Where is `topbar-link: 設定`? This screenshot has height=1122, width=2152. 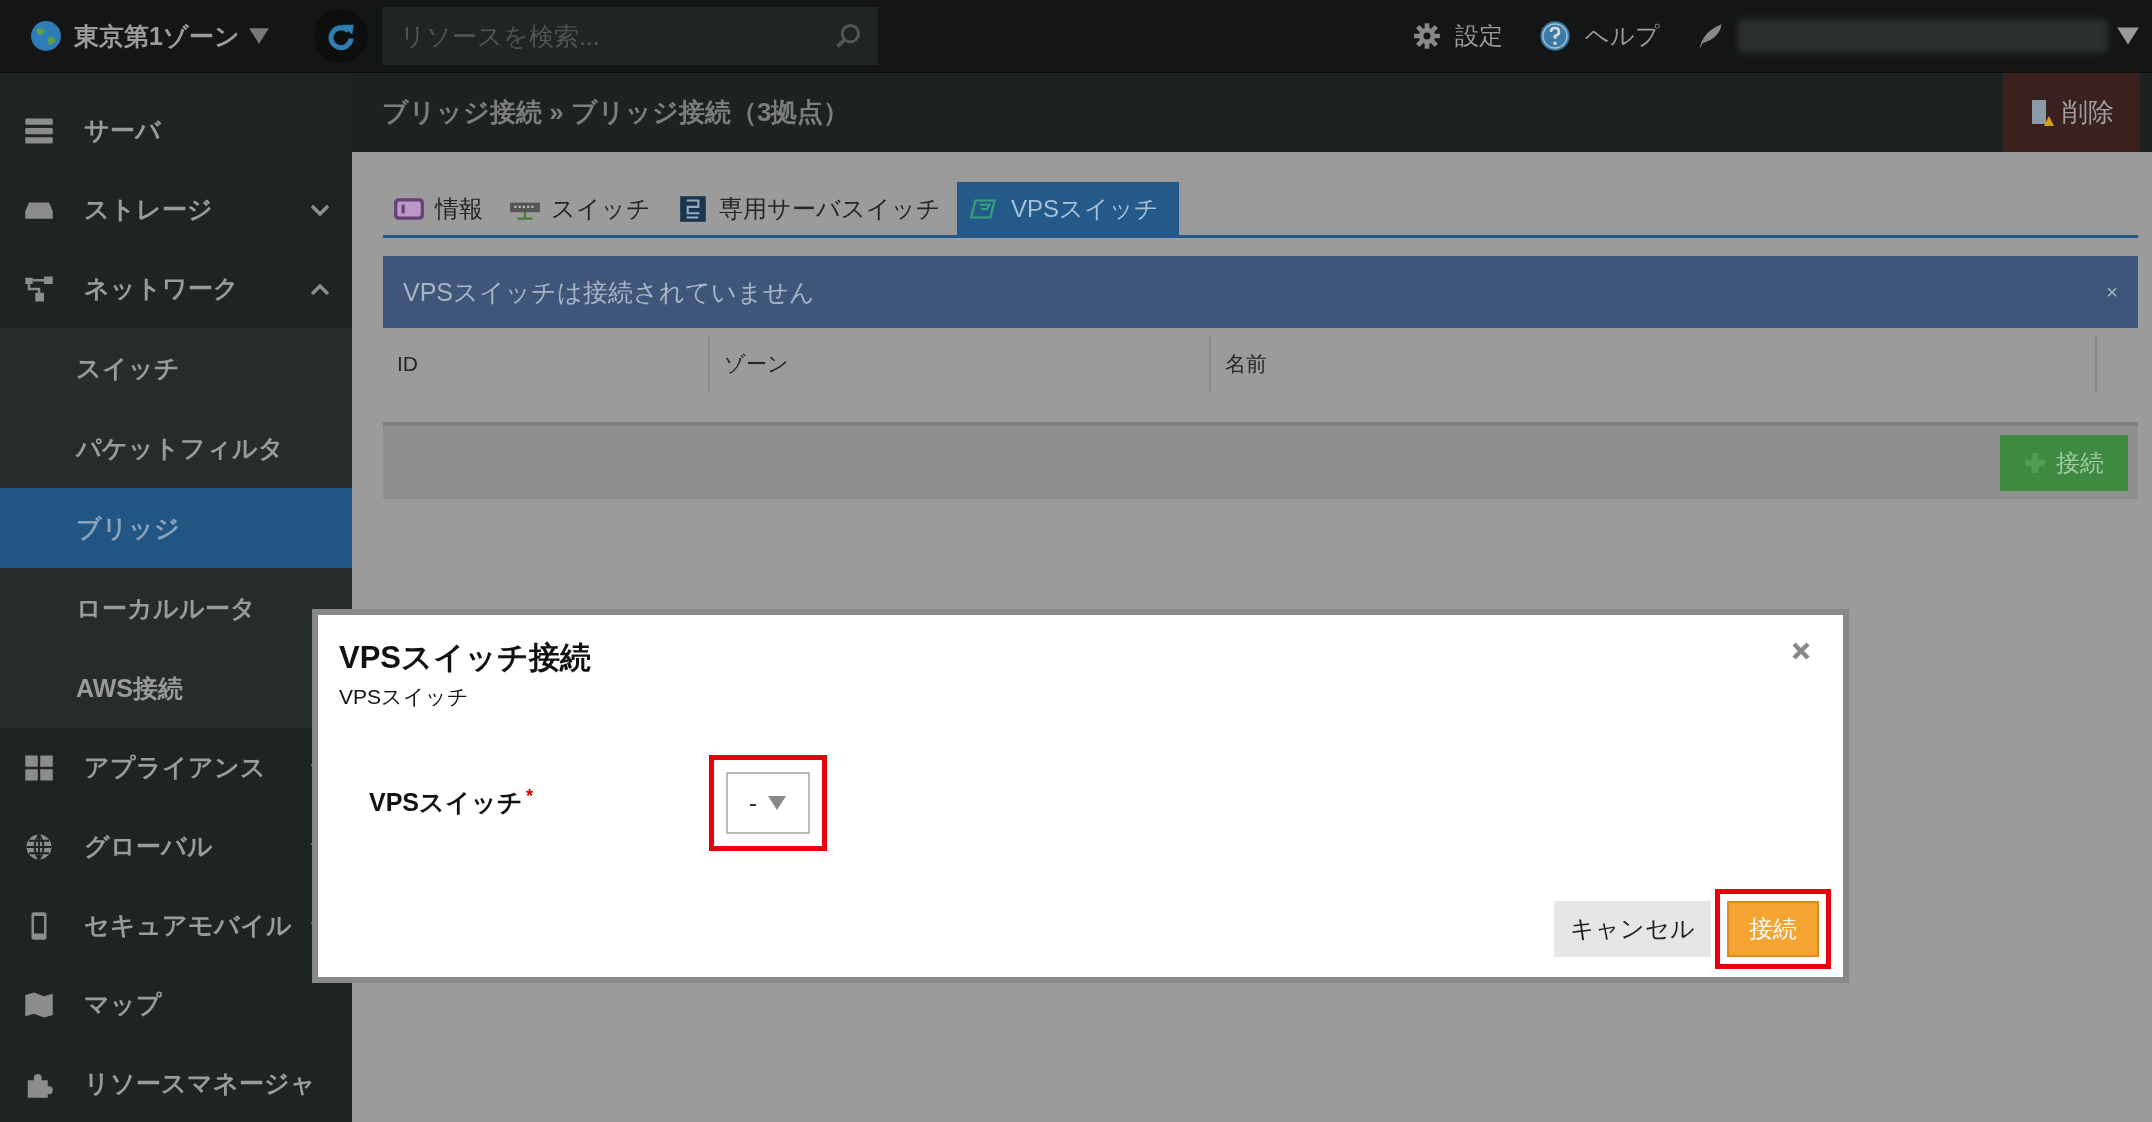 topbar-link: 設定 is located at coordinates (1479, 36).